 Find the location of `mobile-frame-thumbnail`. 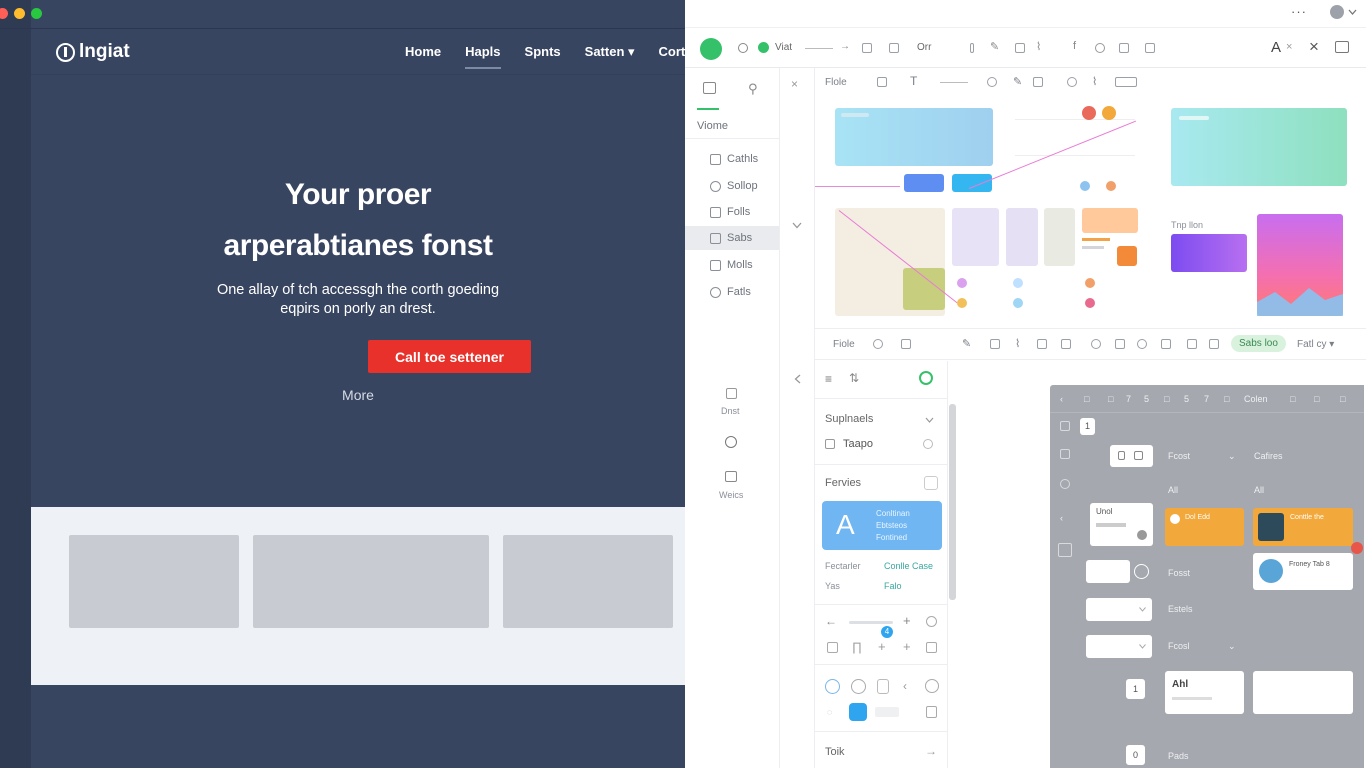

mobile-frame-thumbnail is located at coordinates (1259, 147).